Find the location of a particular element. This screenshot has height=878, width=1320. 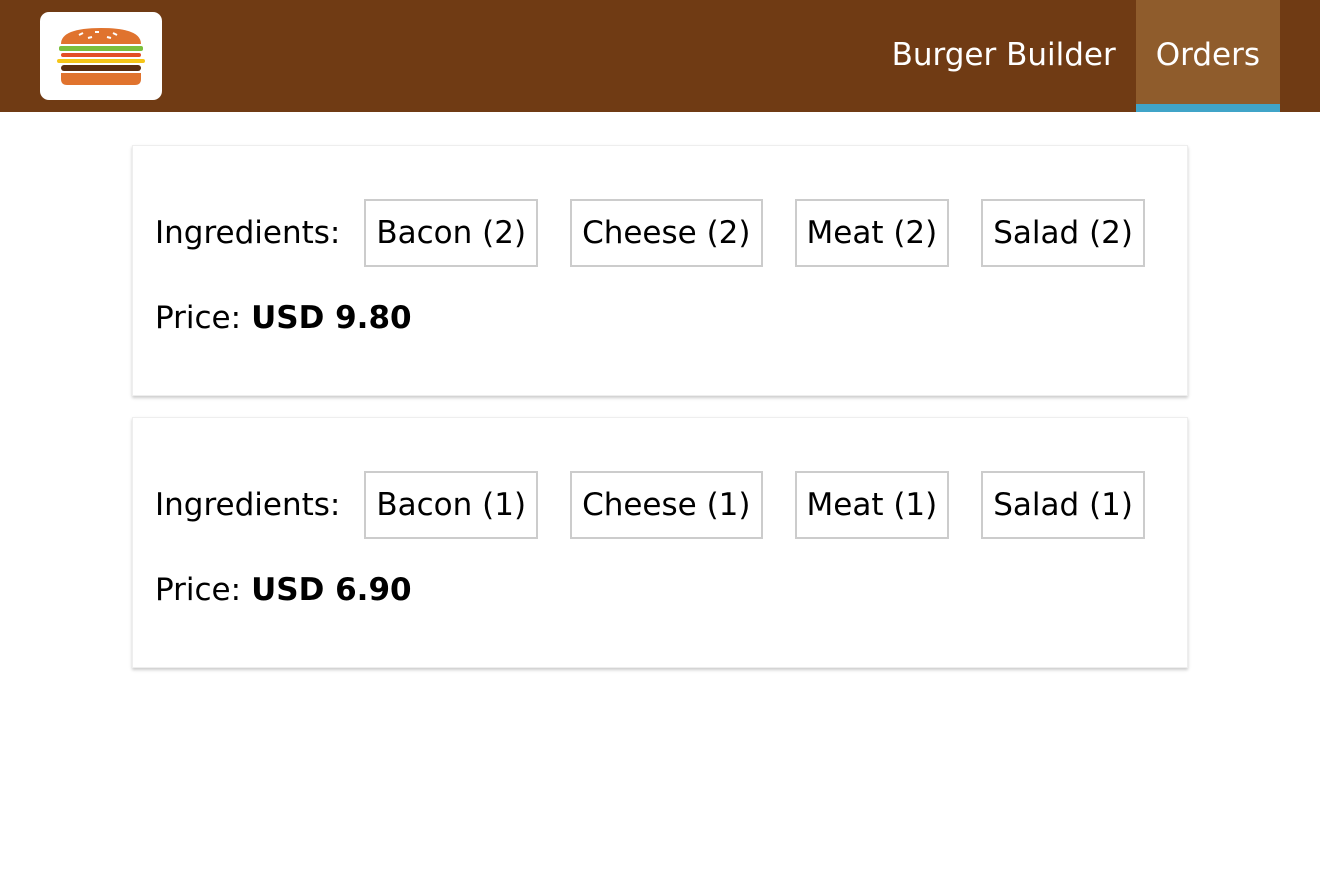

main-nav: Burger Builder Orders is located at coordinates (1076, 56).